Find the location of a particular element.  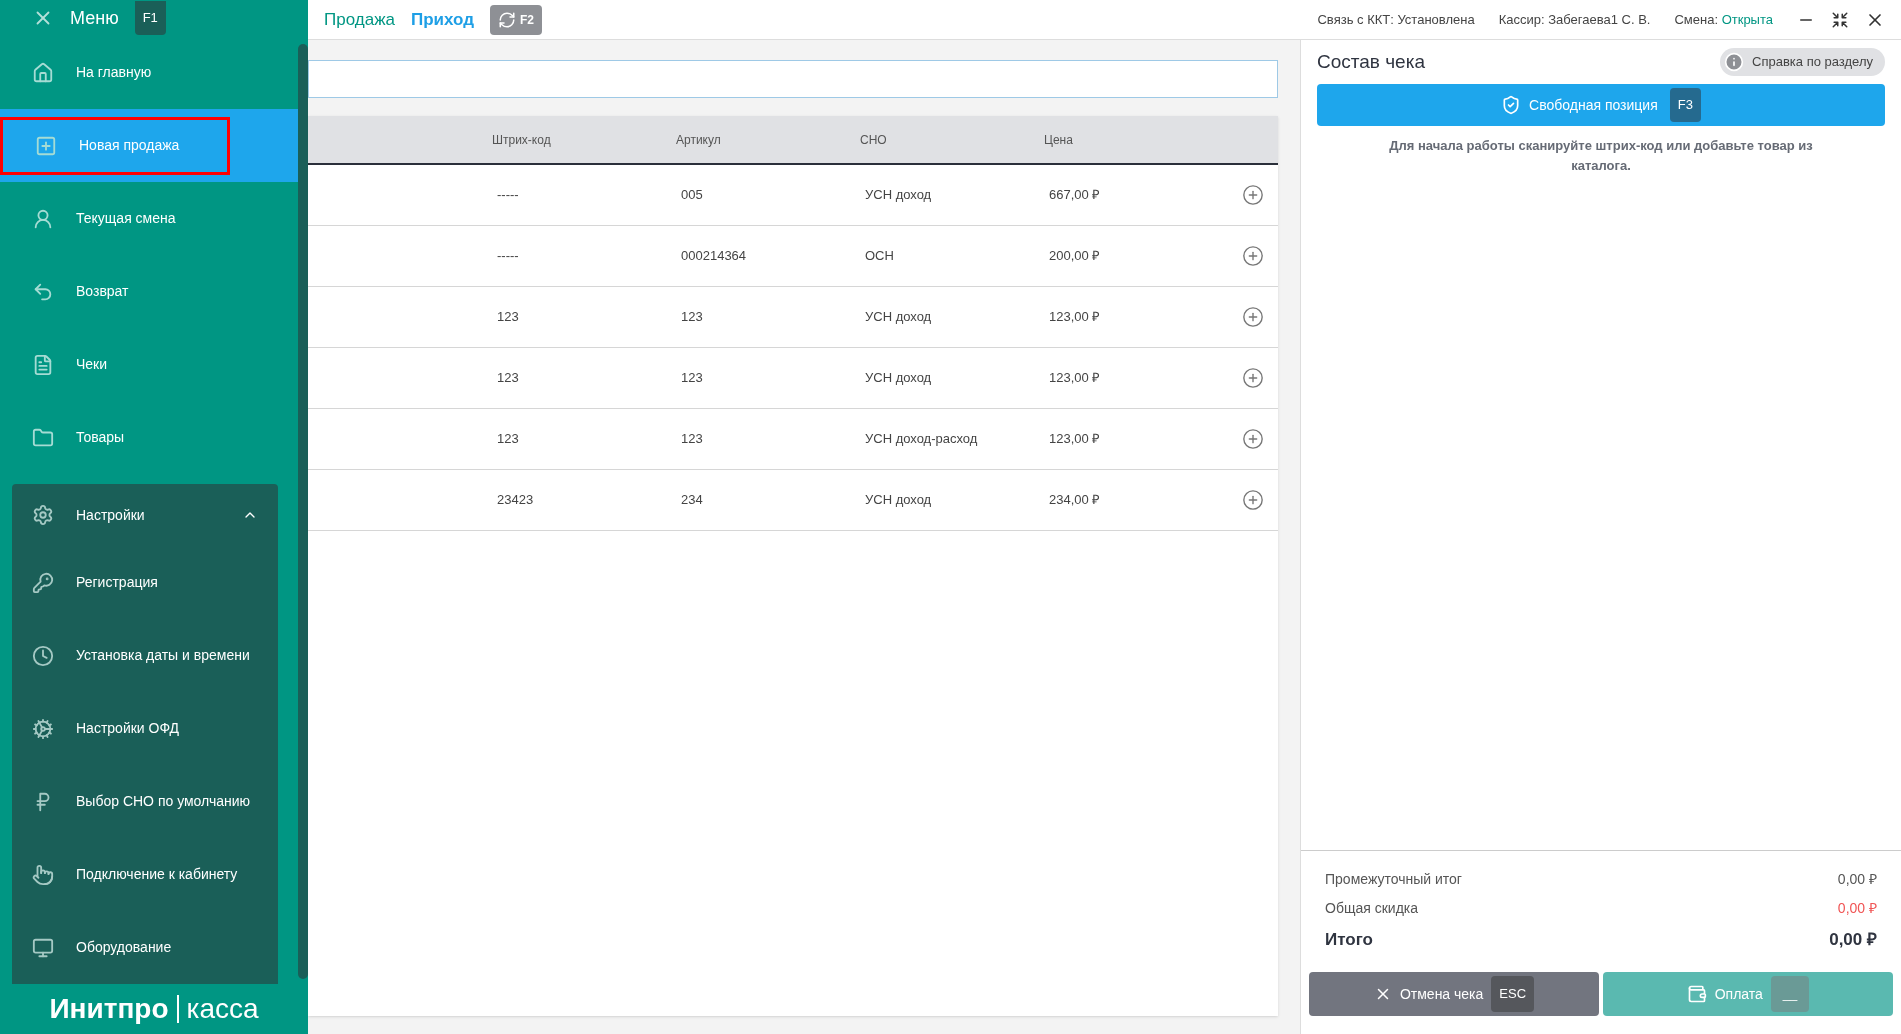

table-cell-text: УСН доход-расход is located at coordinates (922, 439).